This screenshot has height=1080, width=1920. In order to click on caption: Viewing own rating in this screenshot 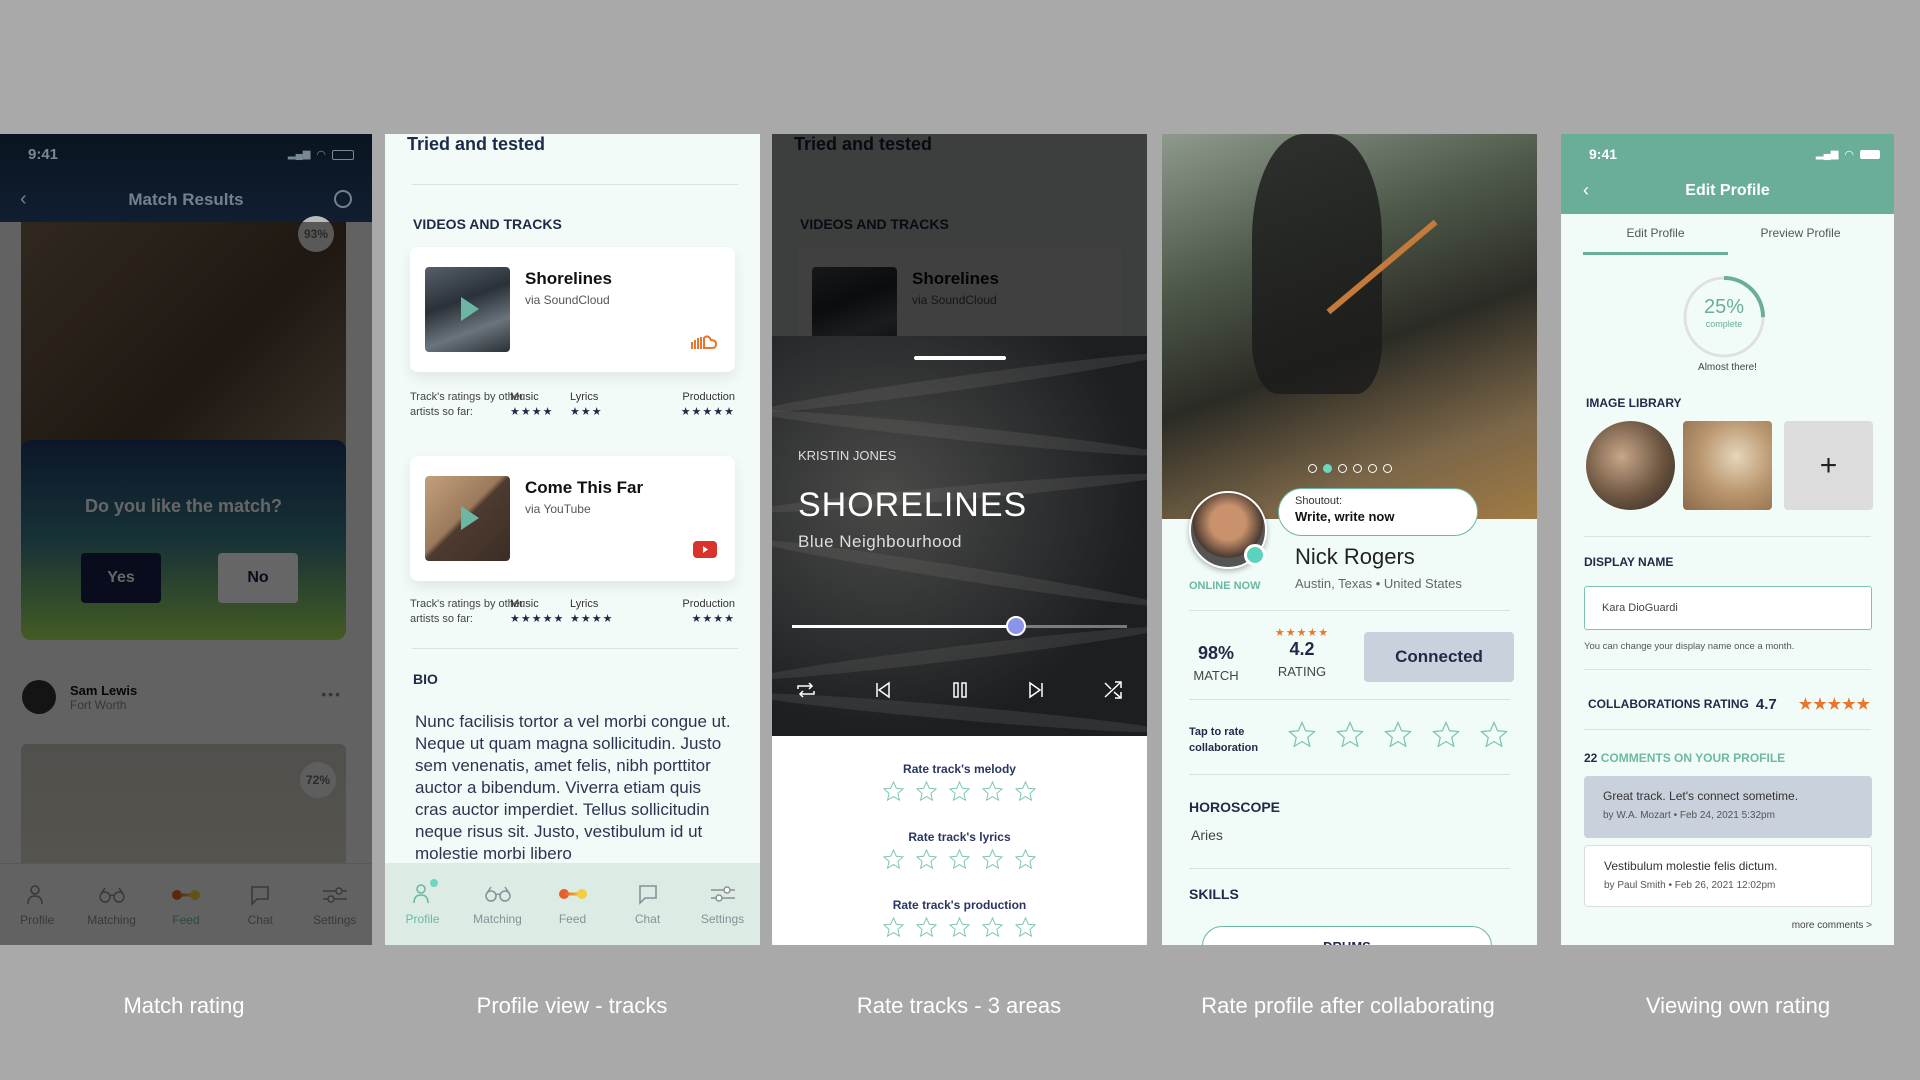, I will do `click(1738, 1005)`.